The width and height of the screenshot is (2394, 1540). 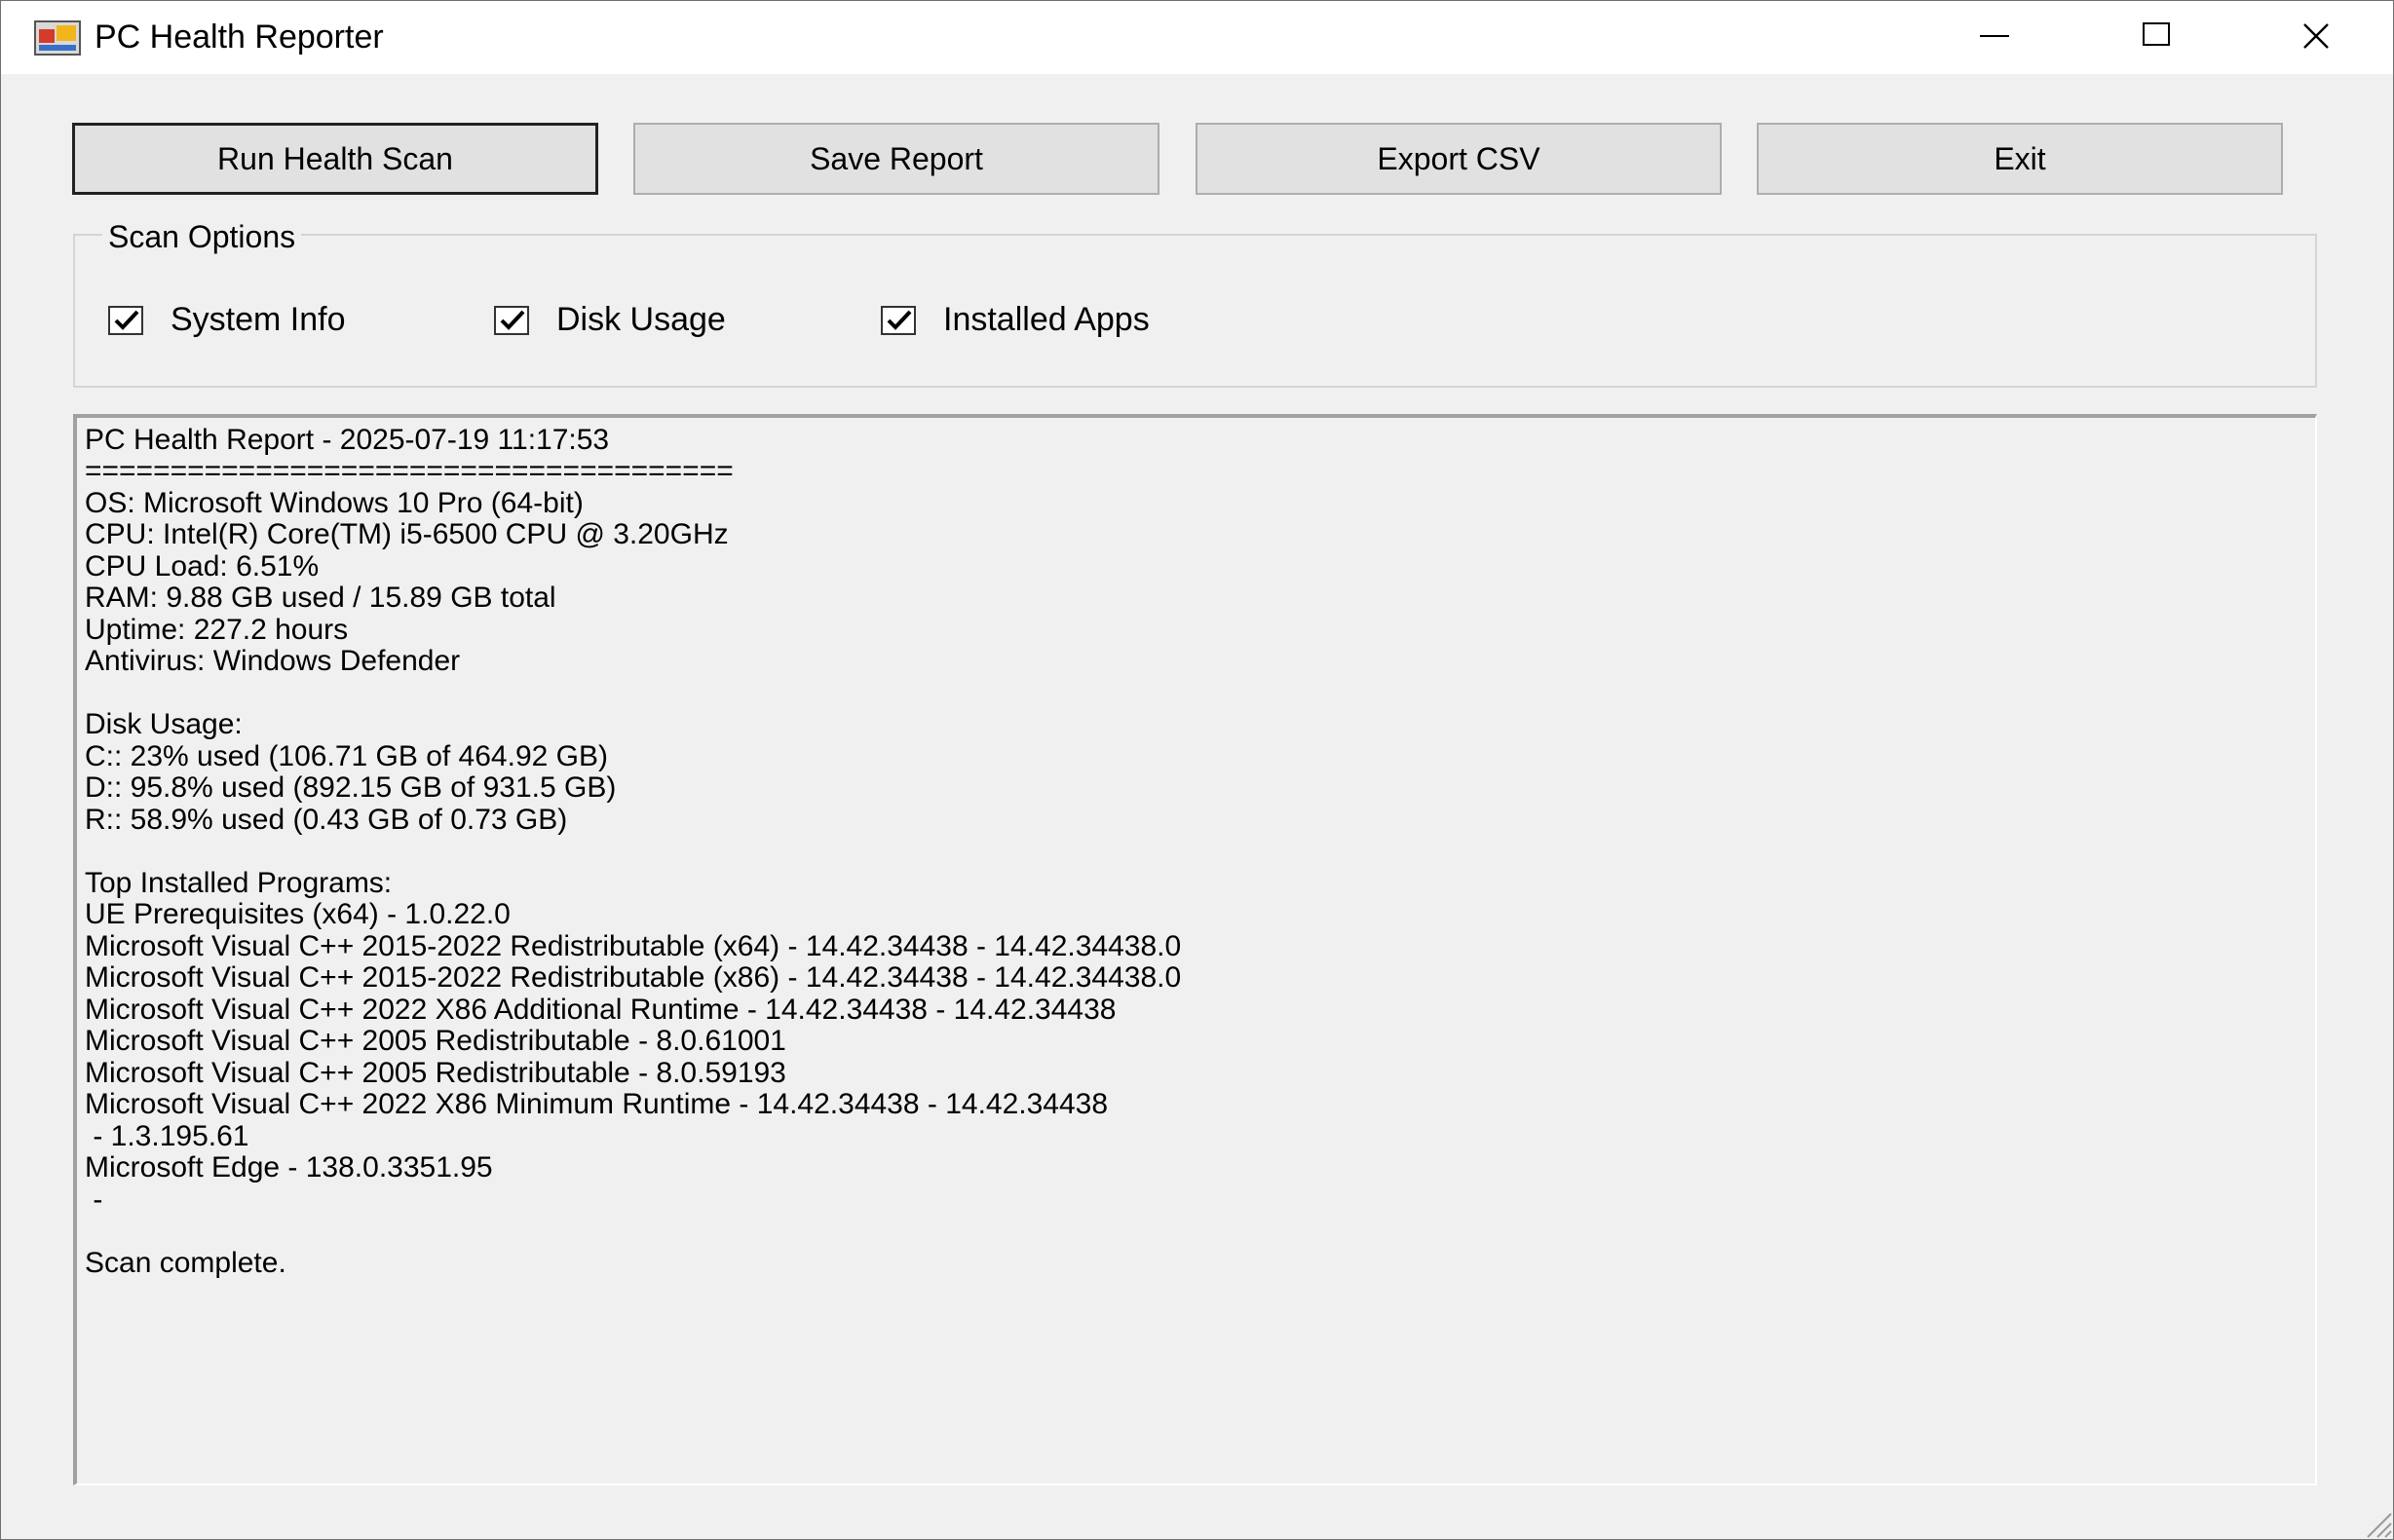 I want to click on report-line: CPU Load: 6.51%, so click(x=202, y=566).